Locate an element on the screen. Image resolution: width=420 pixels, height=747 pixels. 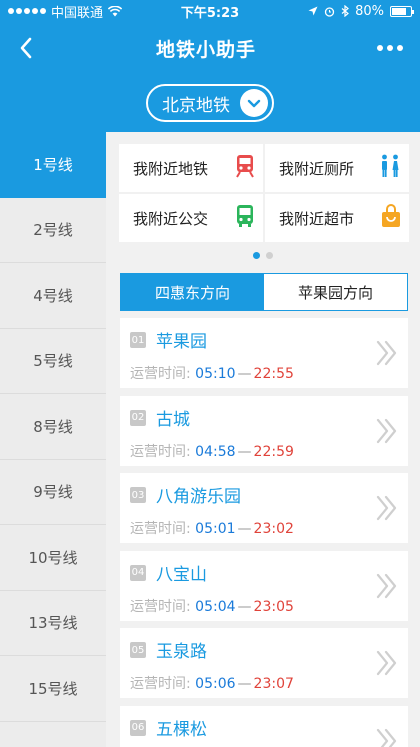
last-train-time: 22:55 is located at coordinates (273, 374).